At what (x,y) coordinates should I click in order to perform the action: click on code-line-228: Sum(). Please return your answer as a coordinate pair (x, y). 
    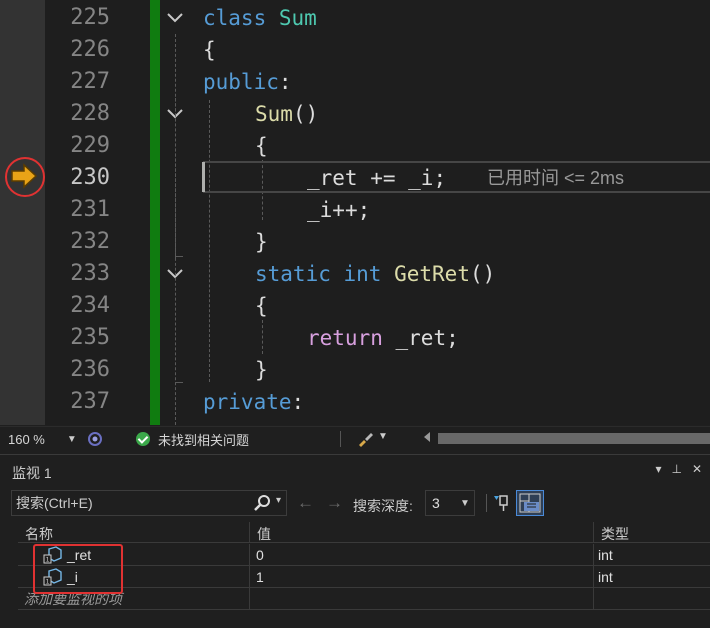
    Looking at the image, I should click on (286, 114).